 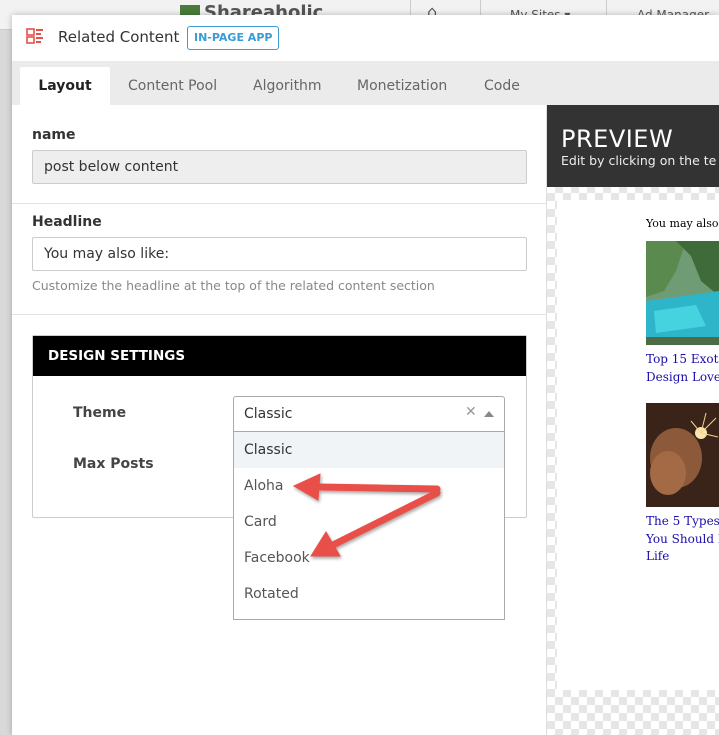 What do you see at coordinates (502, 86) in the screenshot?
I see `tab-code: Code` at bounding box center [502, 86].